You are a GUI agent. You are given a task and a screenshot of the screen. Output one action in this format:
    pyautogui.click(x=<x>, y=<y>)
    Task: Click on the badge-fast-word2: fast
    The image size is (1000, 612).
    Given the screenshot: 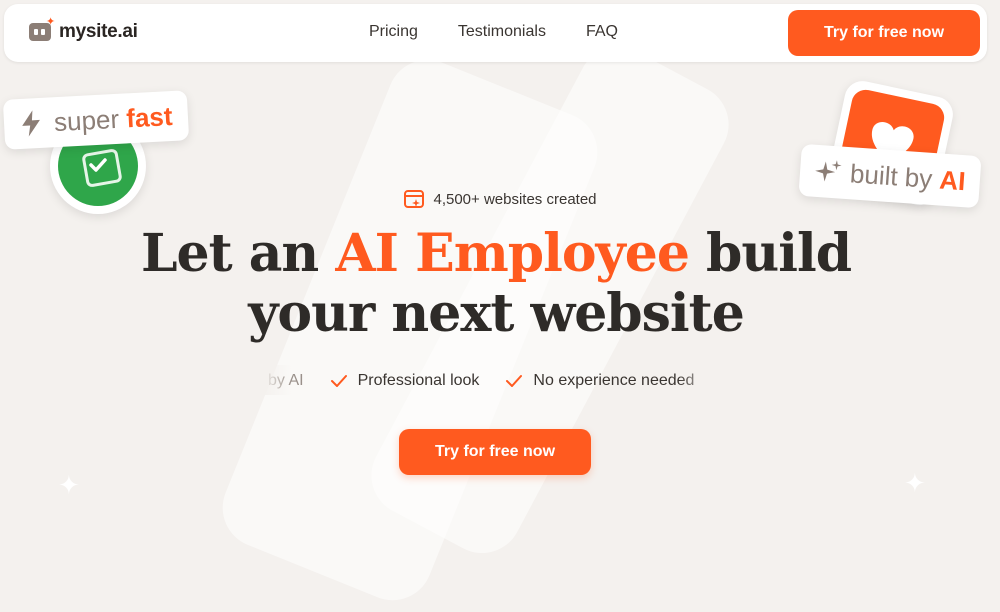 What is the action you would take?
    pyautogui.click(x=149, y=116)
    